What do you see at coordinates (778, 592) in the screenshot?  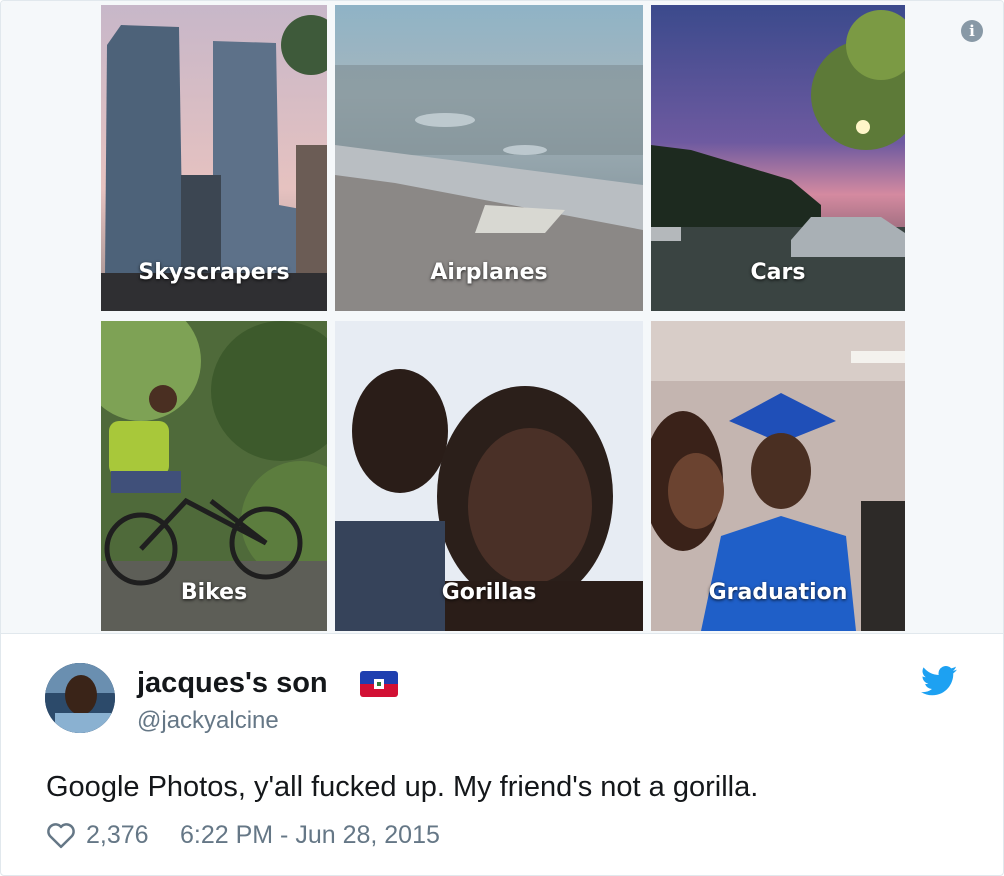 I see `tile-label: Graduation` at bounding box center [778, 592].